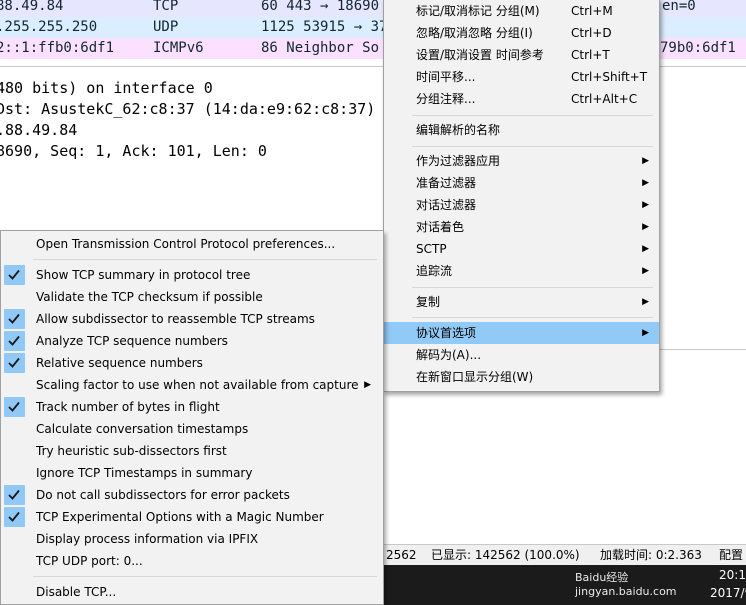 Image resolution: width=746 pixels, height=605 pixels. Describe the element at coordinates (521, 333) in the screenshot. I see `menu-item-protocol-preferences: 协议首选项 ▶` at that location.